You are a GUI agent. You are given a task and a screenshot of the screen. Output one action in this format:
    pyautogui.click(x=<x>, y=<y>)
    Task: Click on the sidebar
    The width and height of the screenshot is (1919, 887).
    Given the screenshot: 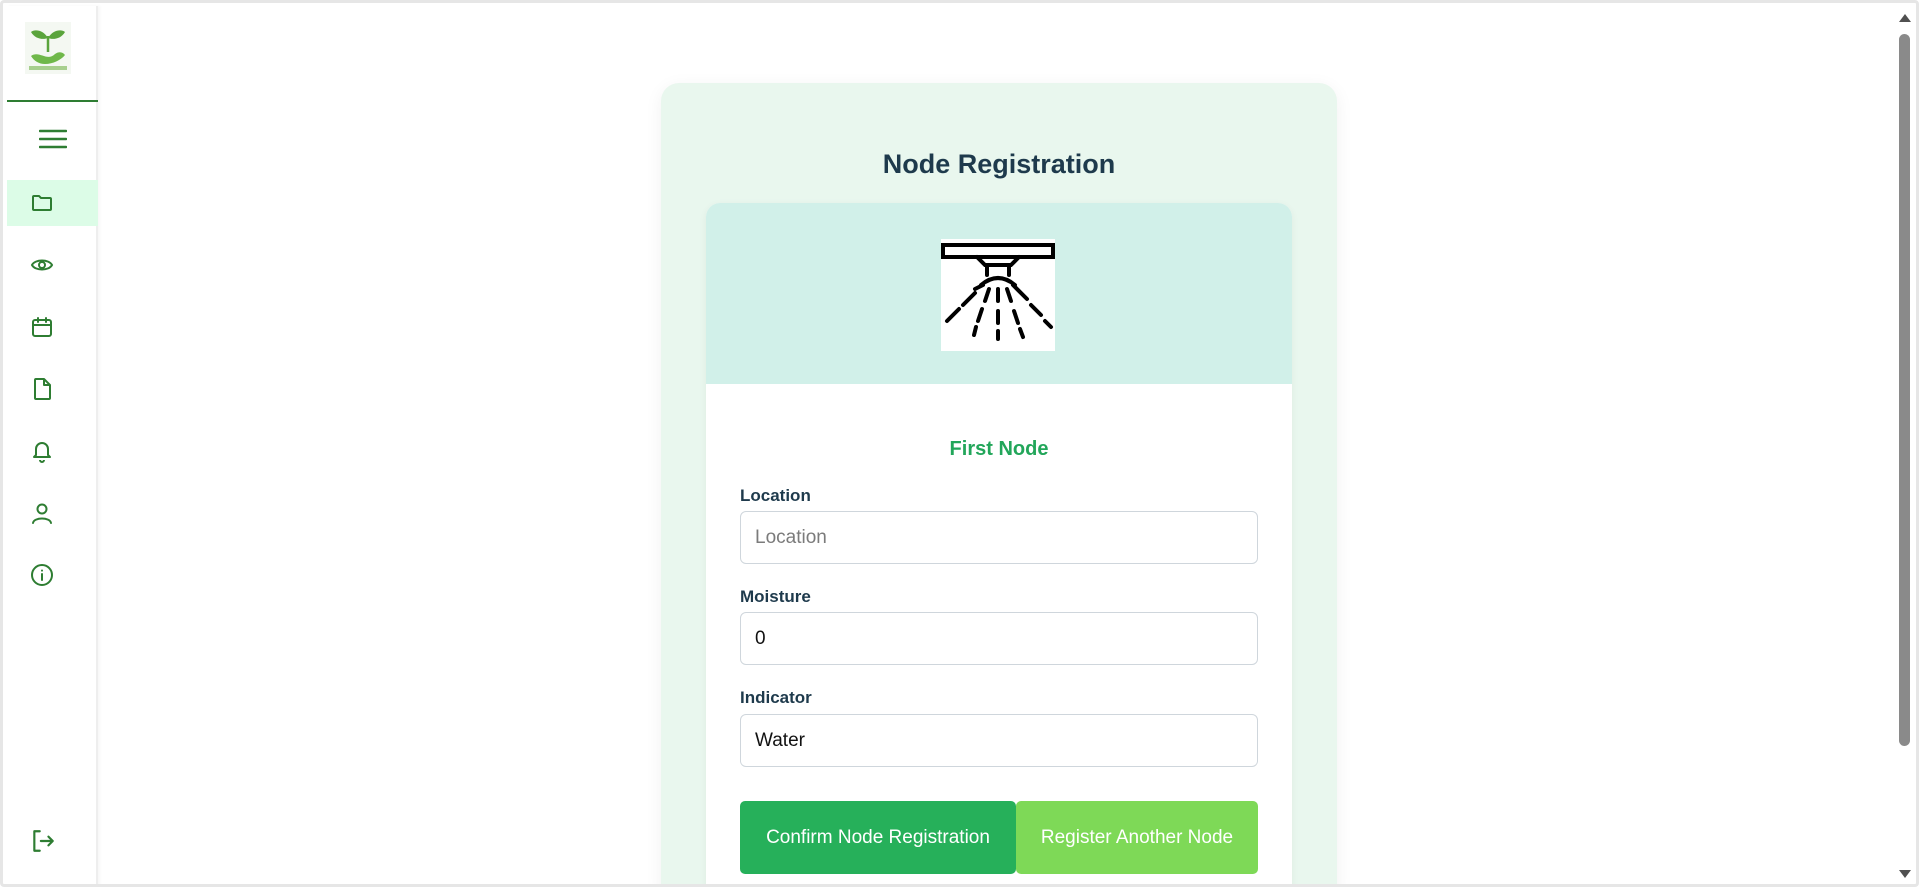 What is the action you would take?
    pyautogui.click(x=52, y=445)
    